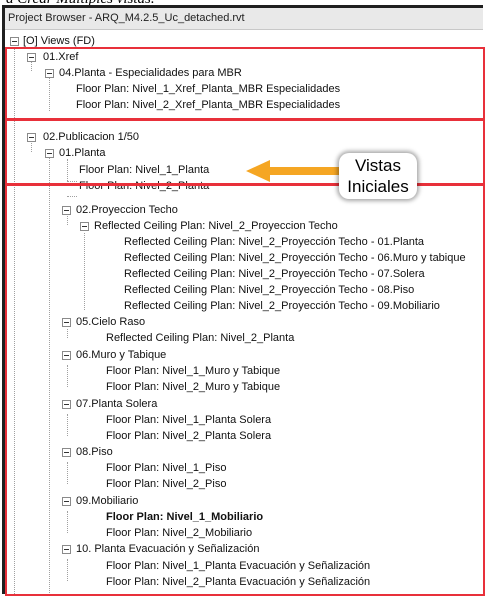 This screenshot has width=485, height=596. What do you see at coordinates (378, 176) in the screenshot?
I see `annotation-callout: Vistas Iniciales` at bounding box center [378, 176].